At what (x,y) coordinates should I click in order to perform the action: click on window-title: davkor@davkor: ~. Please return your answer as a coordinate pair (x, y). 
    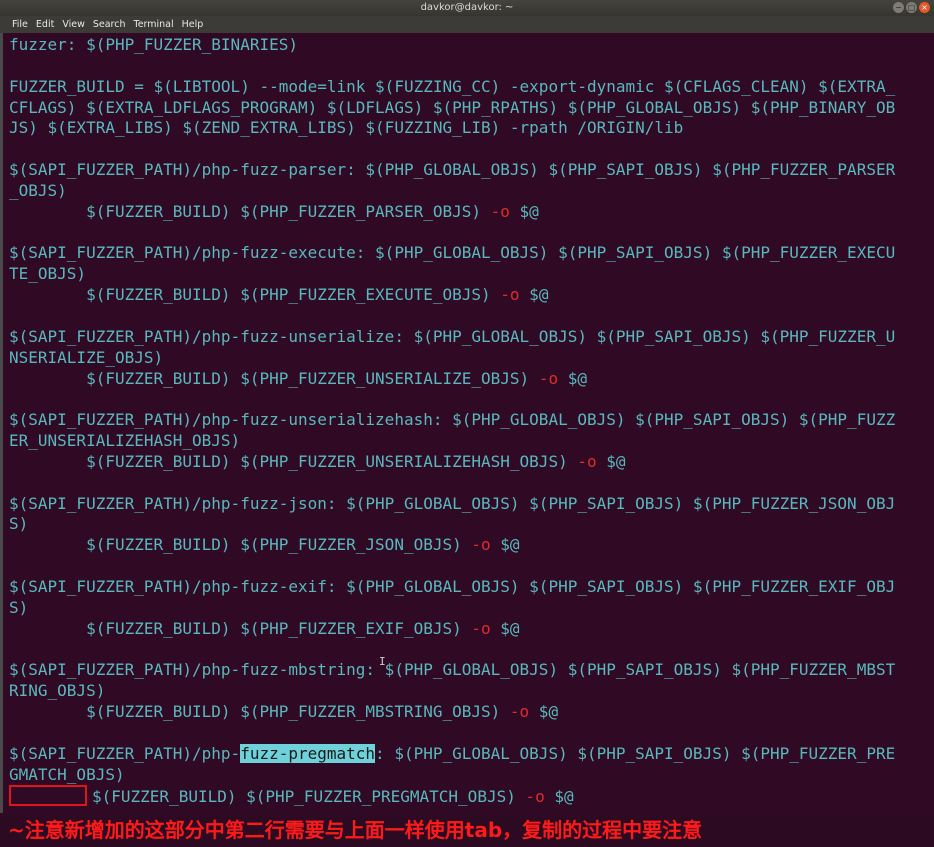
    Looking at the image, I should click on (467, 7).